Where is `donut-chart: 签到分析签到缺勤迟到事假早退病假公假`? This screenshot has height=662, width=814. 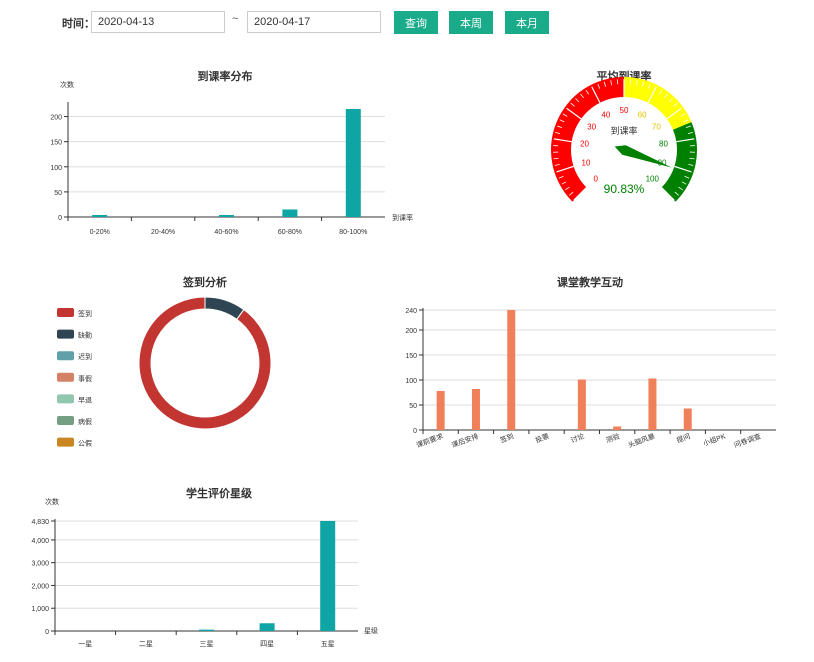 donut-chart: 签到分析签到缺勤迟到事假早退病假公假 is located at coordinates (164, 361).